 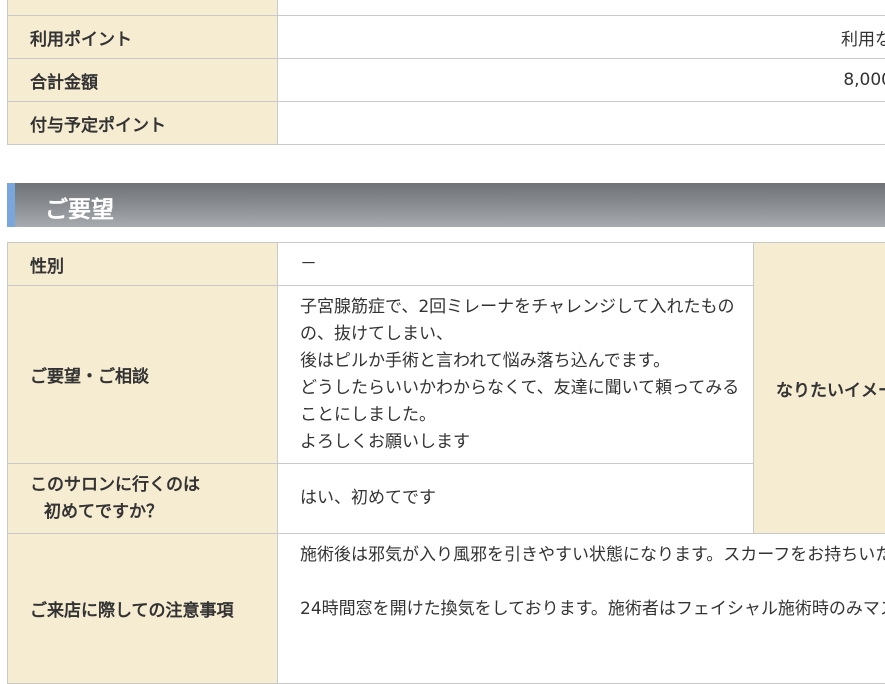 What do you see at coordinates (592, 582) in the screenshot?
I see `visit-notes-line` at bounding box center [592, 582].